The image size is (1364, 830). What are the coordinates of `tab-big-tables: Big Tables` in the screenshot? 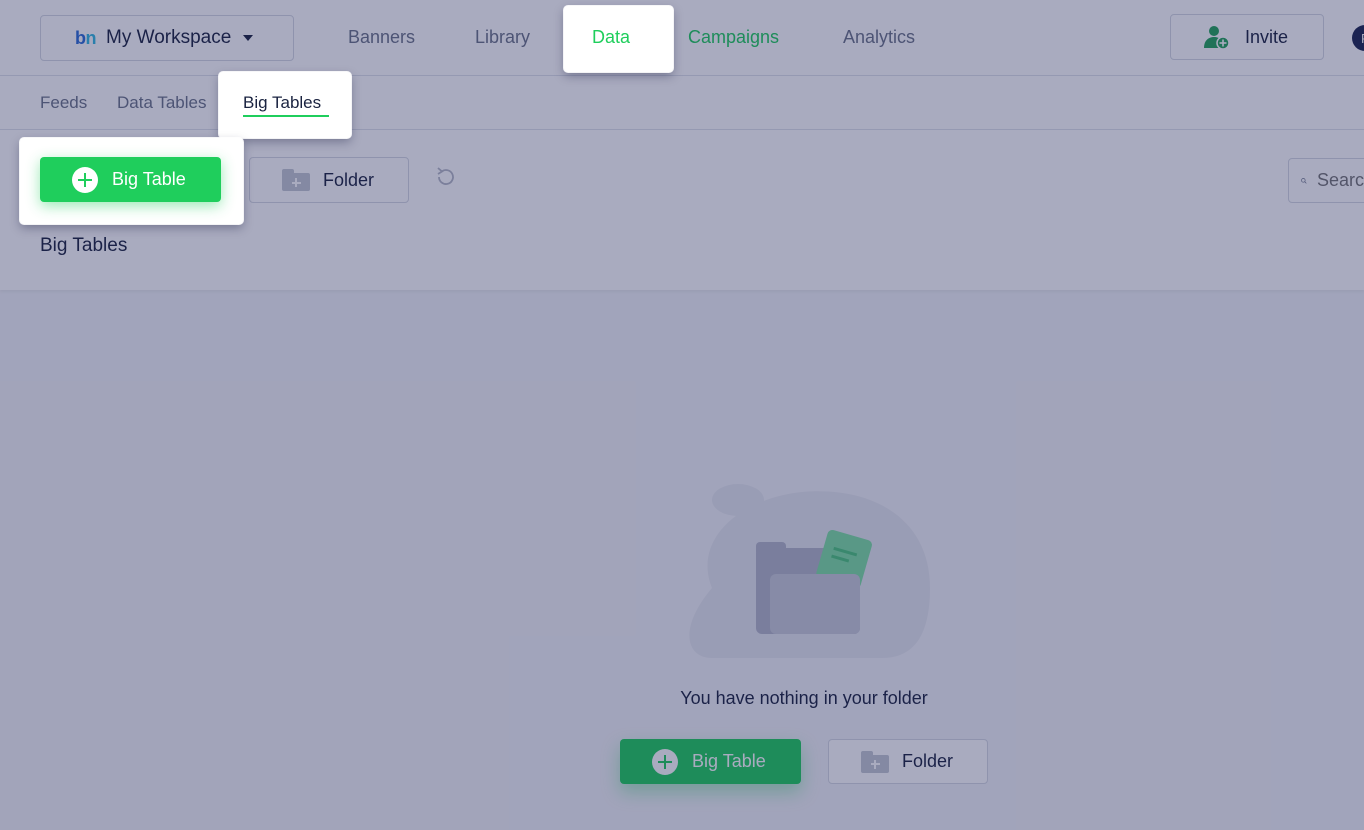 It's located at (282, 103).